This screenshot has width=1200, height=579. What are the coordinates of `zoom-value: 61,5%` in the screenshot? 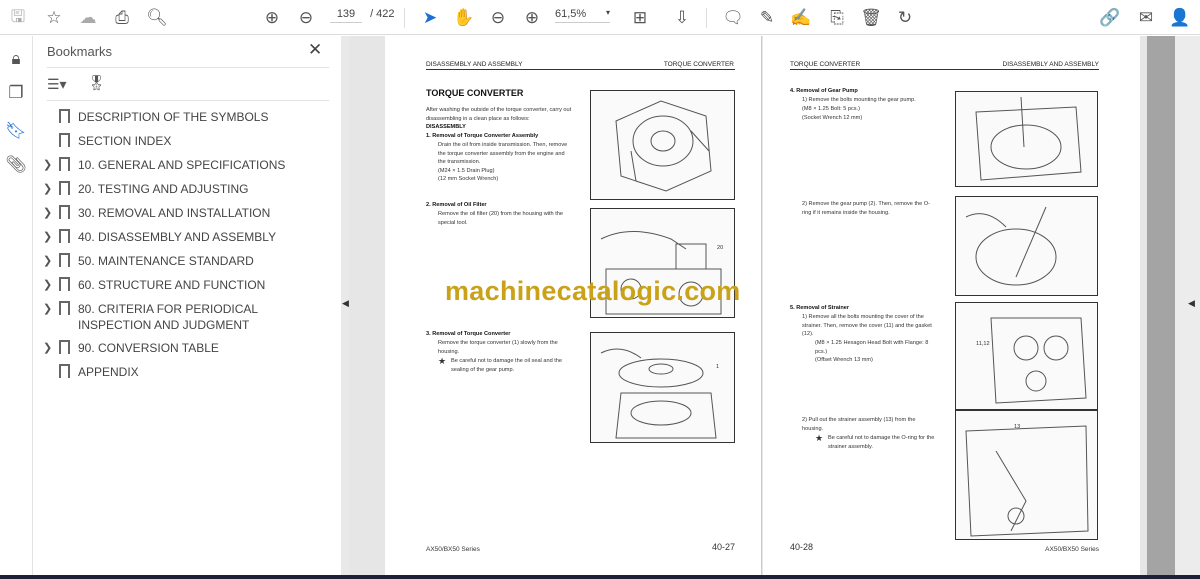 It's located at (571, 14).